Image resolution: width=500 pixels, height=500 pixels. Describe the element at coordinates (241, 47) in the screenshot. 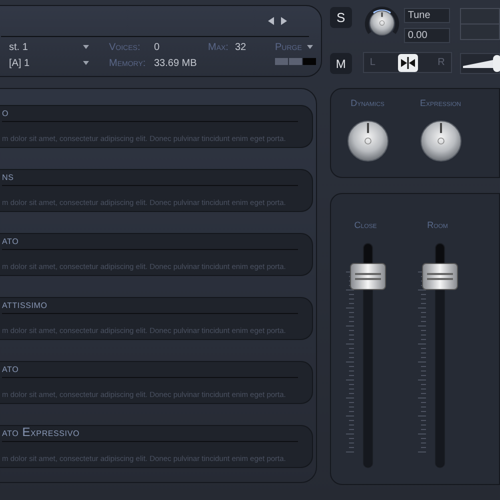

I see `stat-value: 32` at that location.